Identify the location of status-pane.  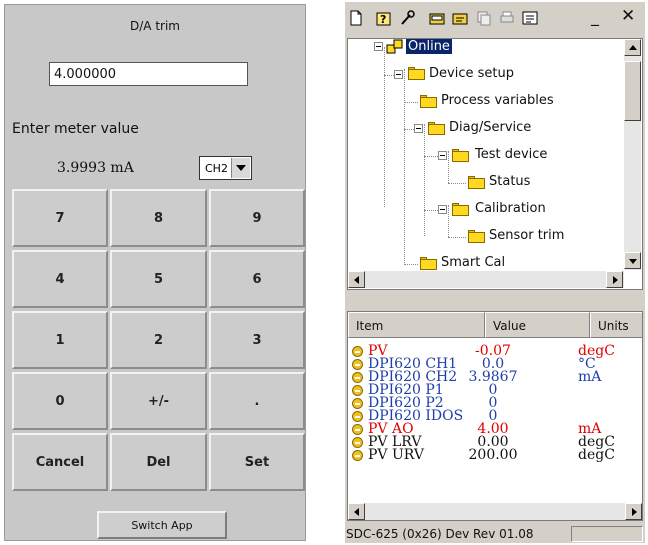
(607, 534).